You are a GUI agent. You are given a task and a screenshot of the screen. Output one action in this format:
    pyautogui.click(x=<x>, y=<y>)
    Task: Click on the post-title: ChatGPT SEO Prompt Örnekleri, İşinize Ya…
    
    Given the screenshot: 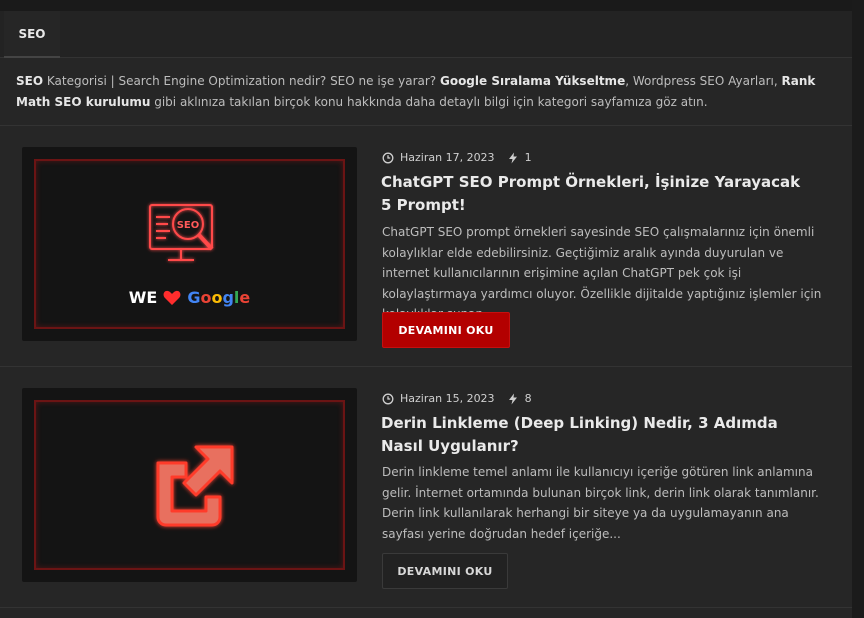 What is the action you would take?
    pyautogui.click(x=591, y=194)
    